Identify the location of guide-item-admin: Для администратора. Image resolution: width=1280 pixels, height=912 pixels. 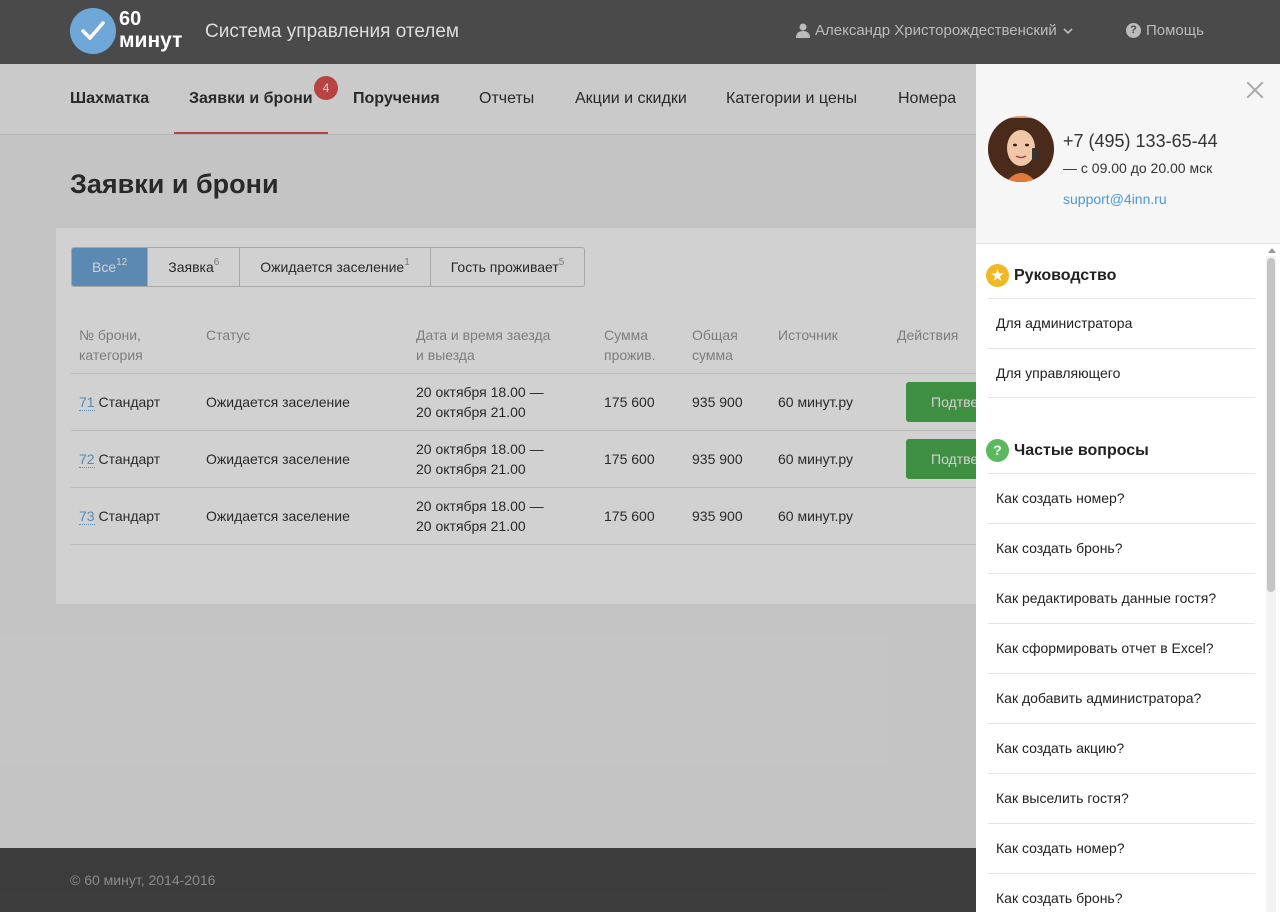
(1121, 323).